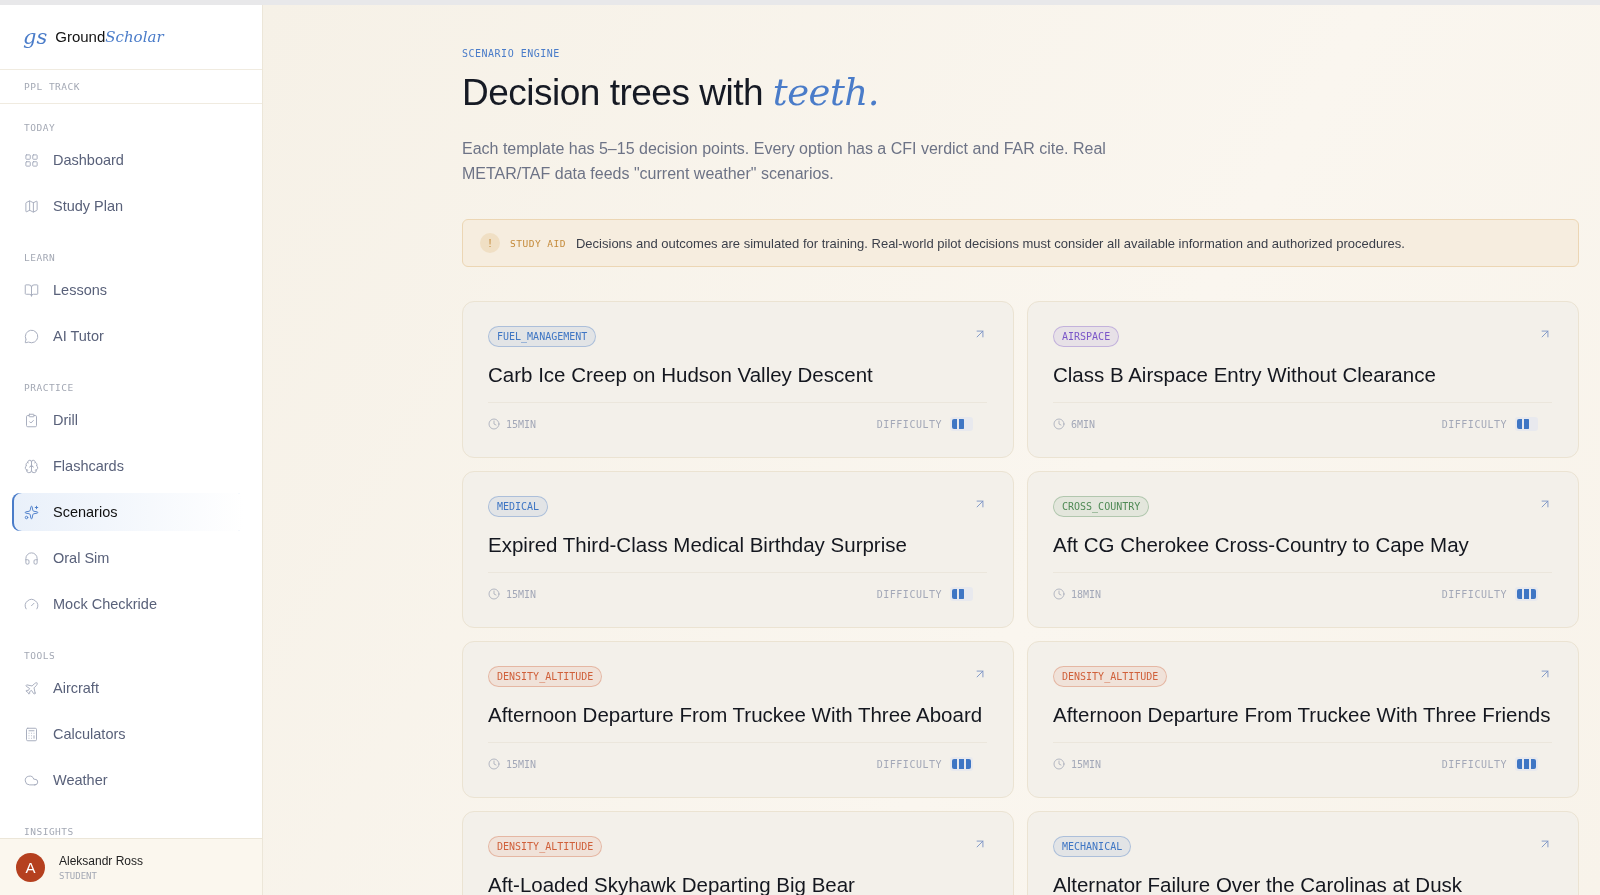 Image resolution: width=1600 pixels, height=895 pixels. Describe the element at coordinates (128, 290) in the screenshot. I see `sidebar-item: Lessons` at that location.